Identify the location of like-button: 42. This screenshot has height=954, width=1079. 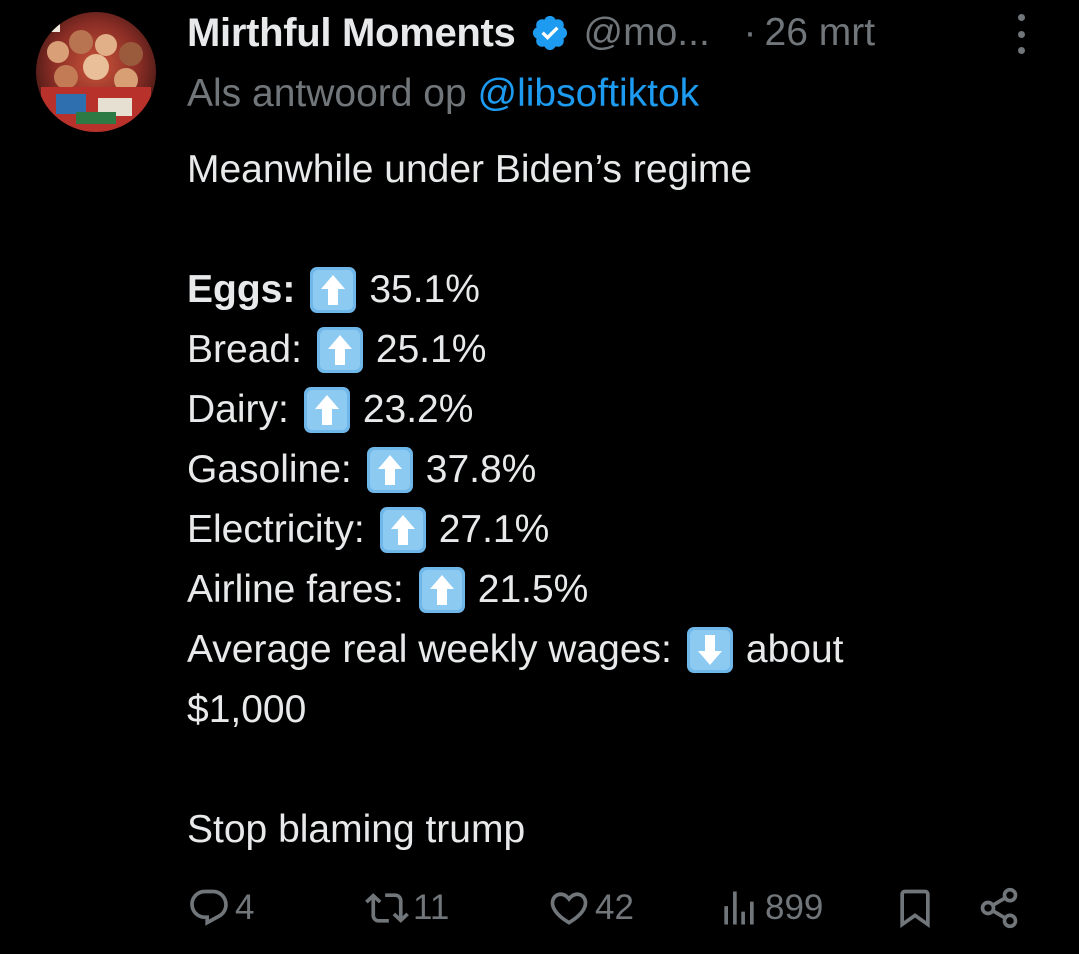
(590, 908).